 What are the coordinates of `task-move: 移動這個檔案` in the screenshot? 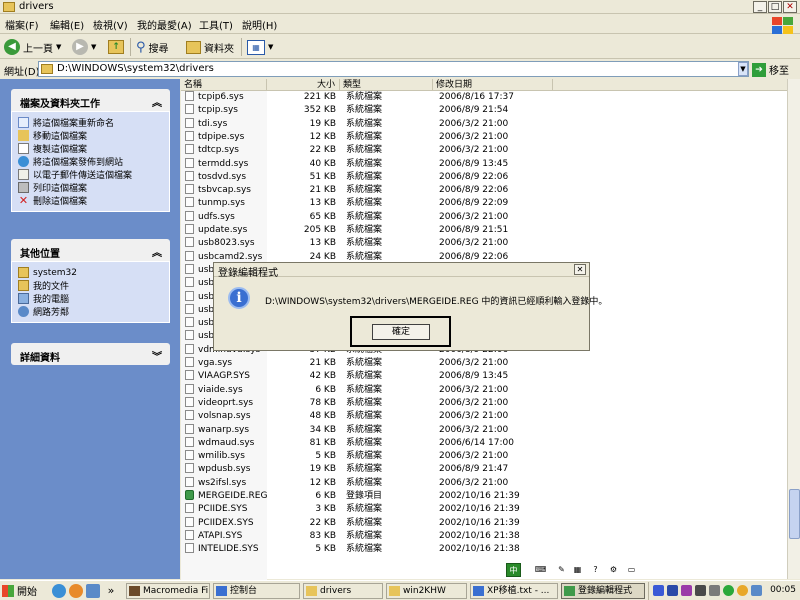 It's located at (90, 135).